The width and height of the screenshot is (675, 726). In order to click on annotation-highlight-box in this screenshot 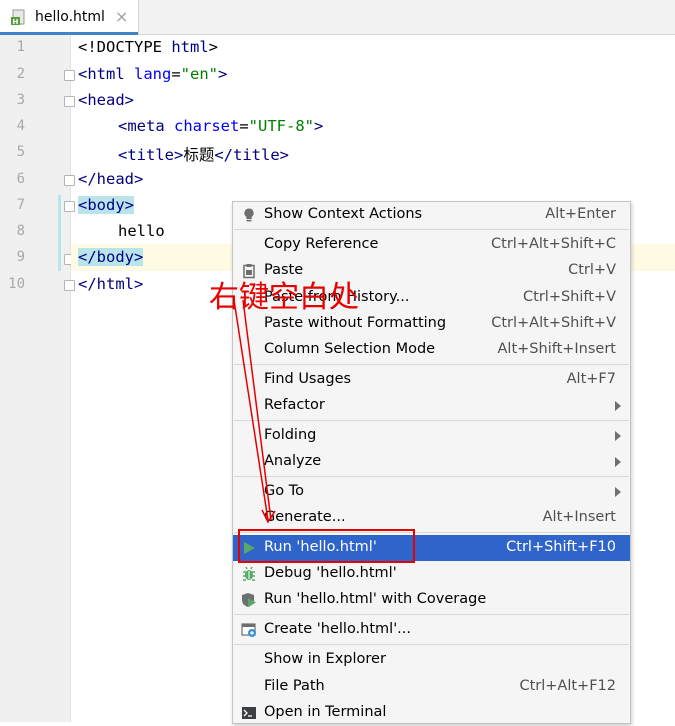, I will do `click(326, 546)`.